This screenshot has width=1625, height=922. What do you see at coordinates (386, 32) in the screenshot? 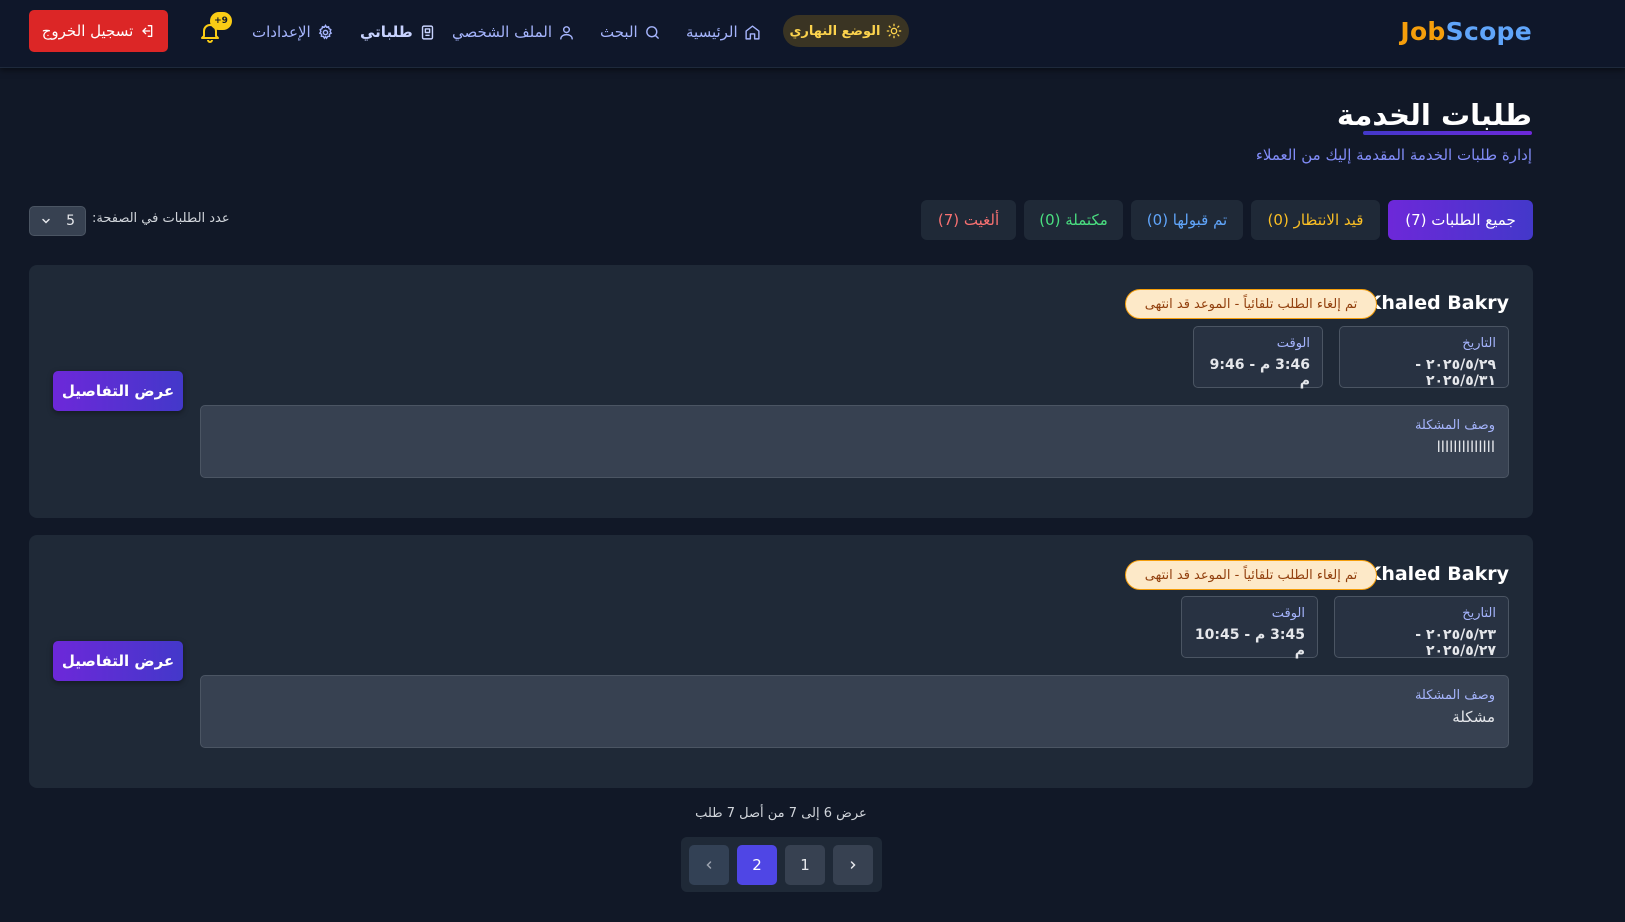
I see `nav-link-my-requests-label: طلباتي` at bounding box center [386, 32].